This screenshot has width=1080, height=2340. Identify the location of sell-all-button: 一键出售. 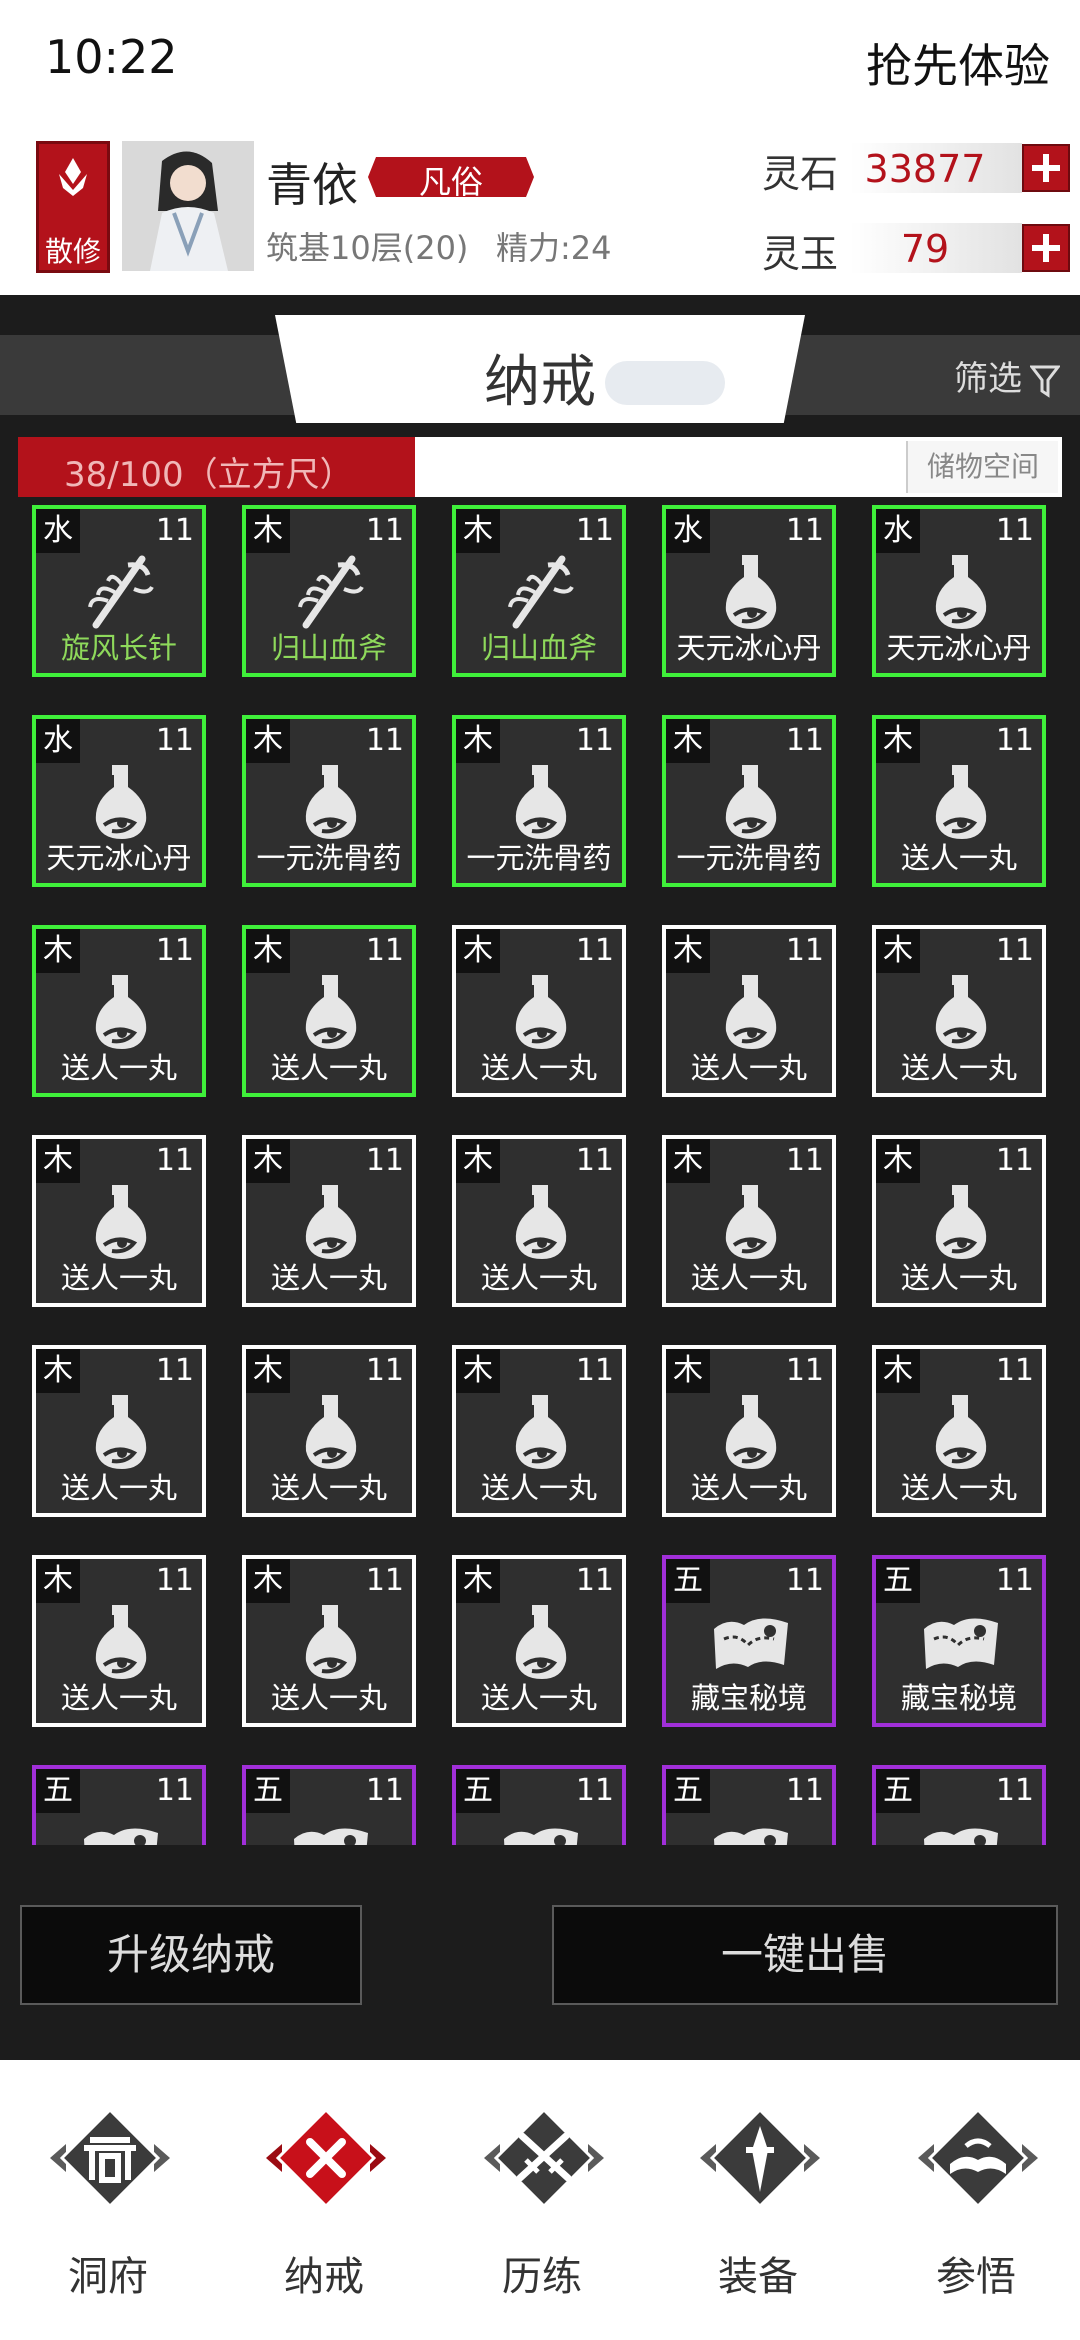
(805, 1955).